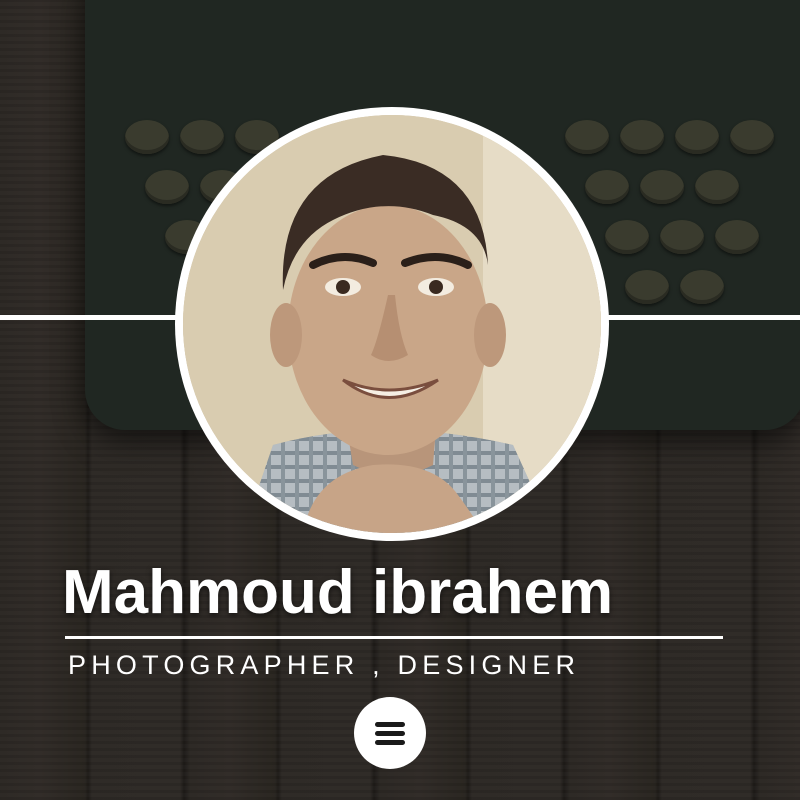  Describe the element at coordinates (338, 592) in the screenshot. I see `profile-name: Mahmoud ibrahem` at that location.